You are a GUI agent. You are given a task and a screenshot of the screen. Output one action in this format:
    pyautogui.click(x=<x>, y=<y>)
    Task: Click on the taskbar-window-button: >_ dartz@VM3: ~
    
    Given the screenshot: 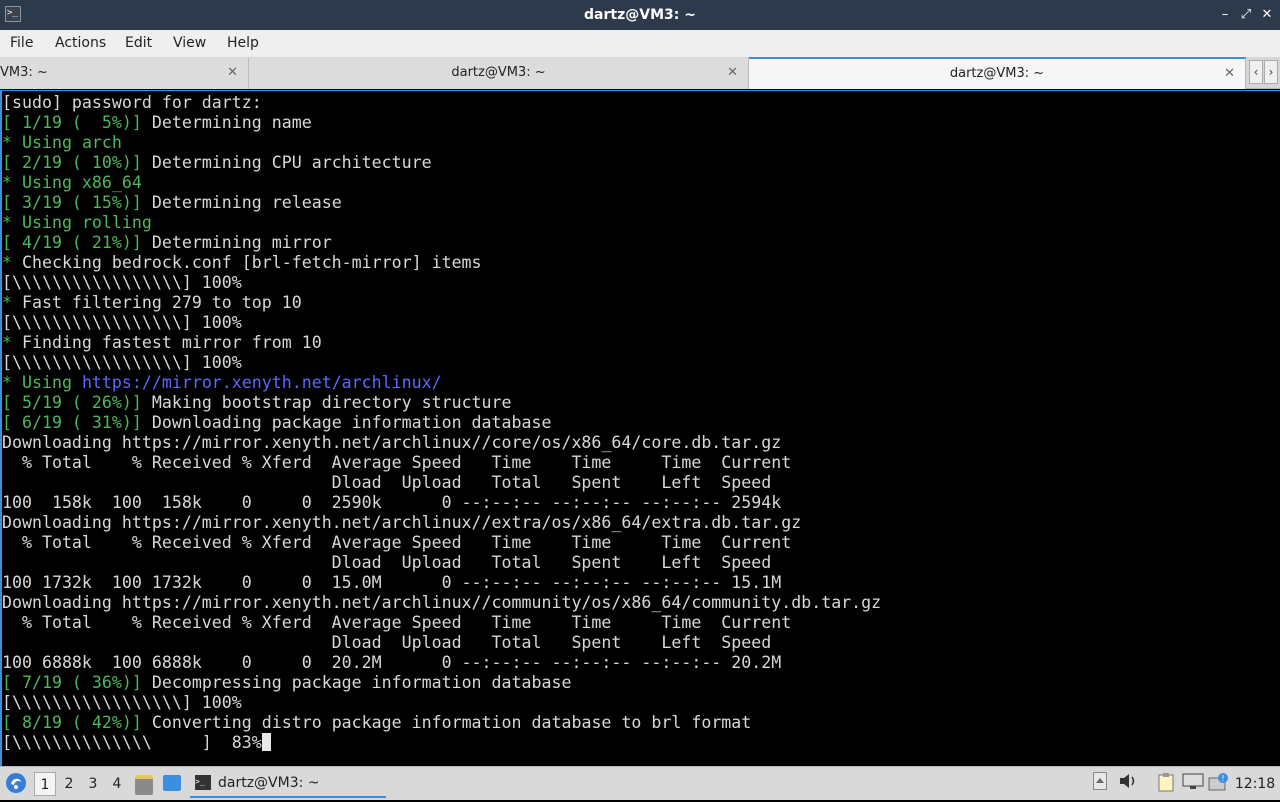 What is the action you would take?
    pyautogui.click(x=288, y=784)
    